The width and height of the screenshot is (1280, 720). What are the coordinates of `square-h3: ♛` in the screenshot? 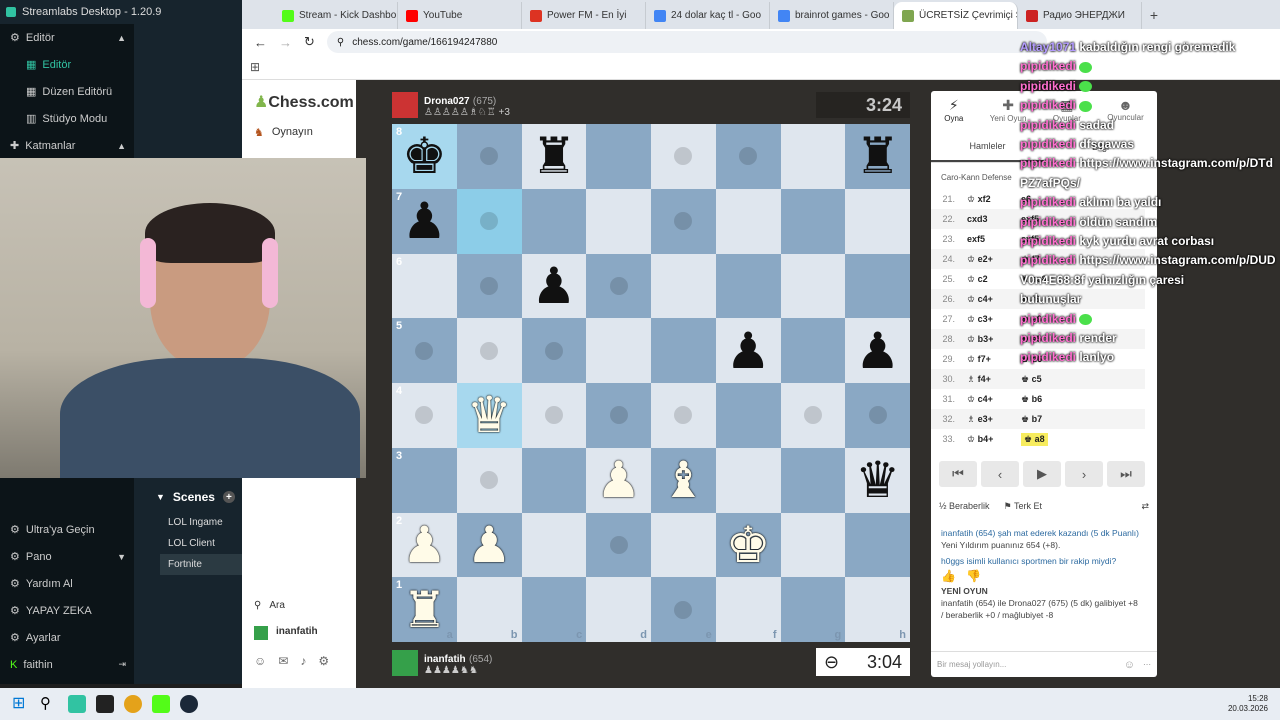 It's located at (877, 480).